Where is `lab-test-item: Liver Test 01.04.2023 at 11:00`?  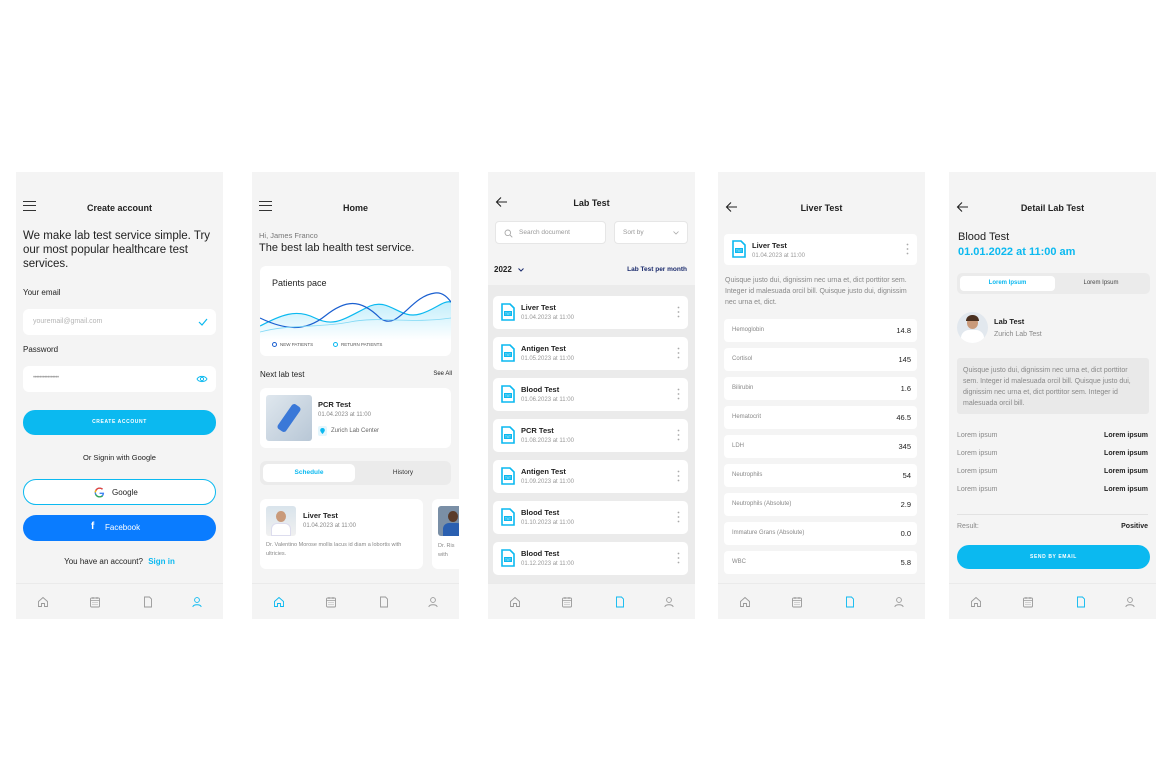
lab-test-item: Liver Test 01.04.2023 at 11:00 is located at coordinates (590, 312).